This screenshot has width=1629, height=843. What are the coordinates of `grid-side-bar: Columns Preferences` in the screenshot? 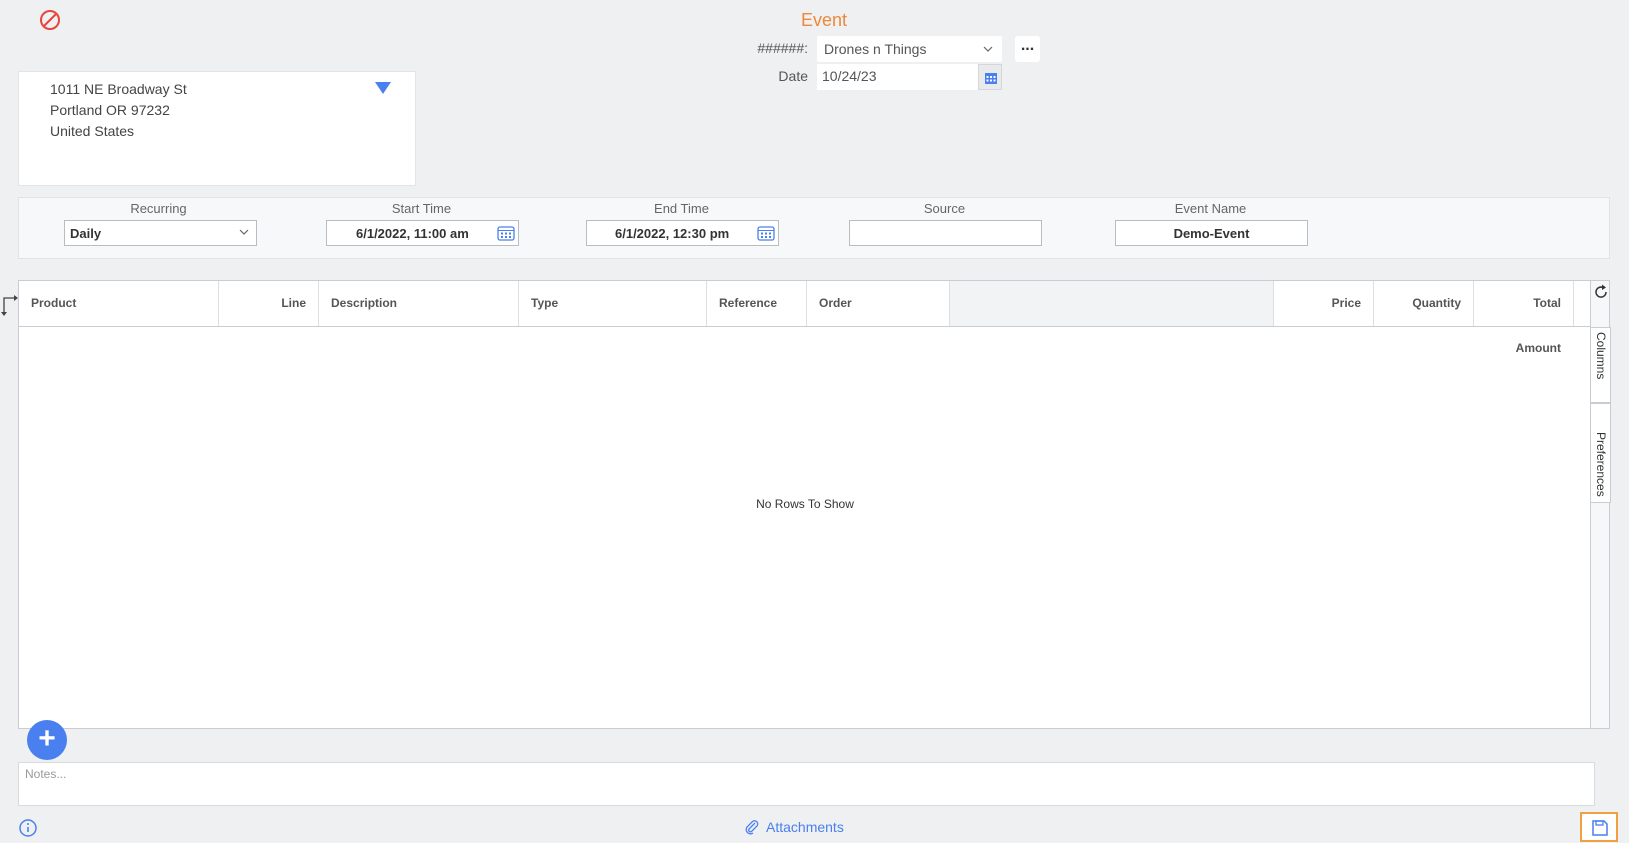 It's located at (1600, 504).